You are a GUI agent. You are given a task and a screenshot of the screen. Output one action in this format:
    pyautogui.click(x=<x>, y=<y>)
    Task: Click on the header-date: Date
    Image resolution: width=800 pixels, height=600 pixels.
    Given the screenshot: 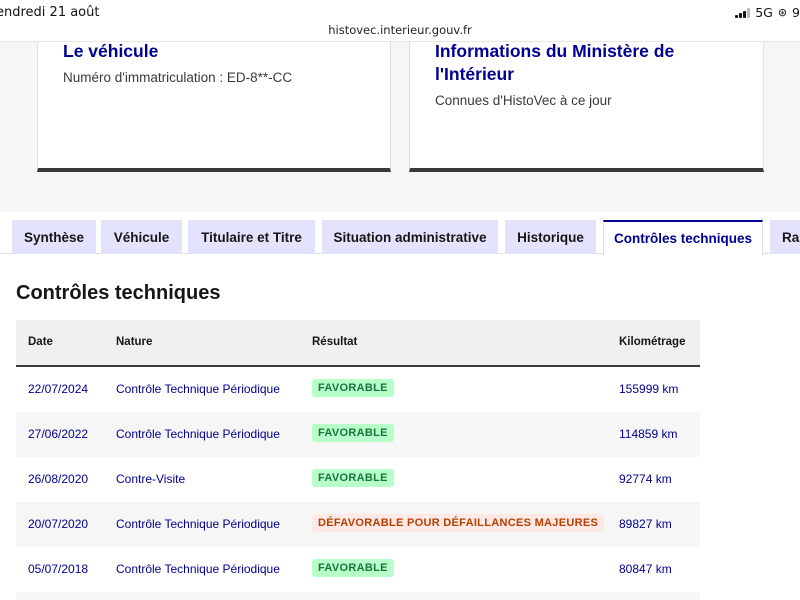 What is the action you would take?
    pyautogui.click(x=40, y=342)
    